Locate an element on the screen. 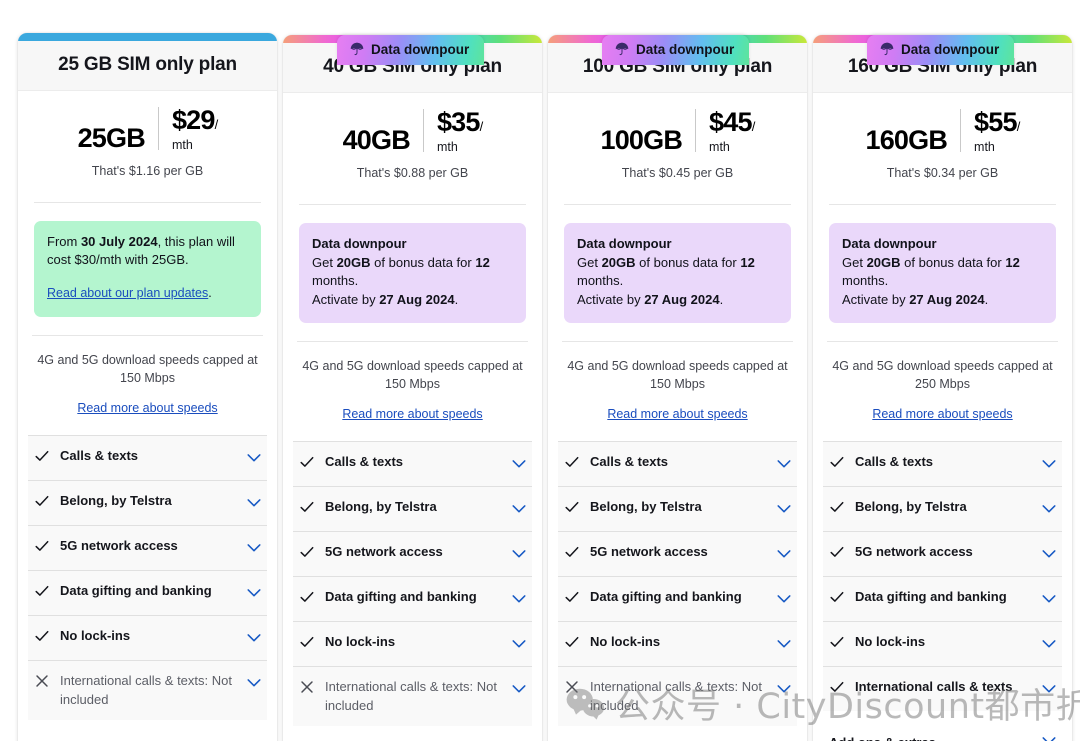 The width and height of the screenshot is (1080, 741). feature-label: Belong, by Telstra is located at coordinates (911, 507).